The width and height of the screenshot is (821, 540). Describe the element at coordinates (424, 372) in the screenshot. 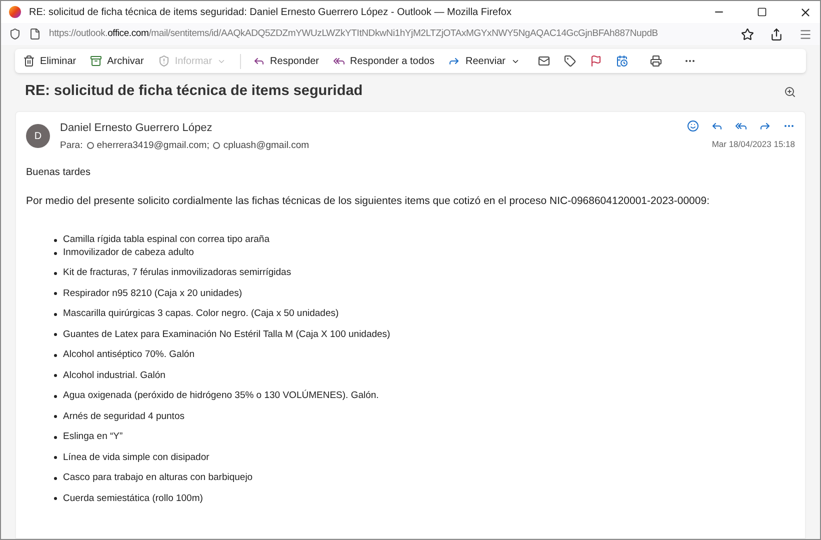

I see `list-item: Alcohol industrial. Galón` at that location.